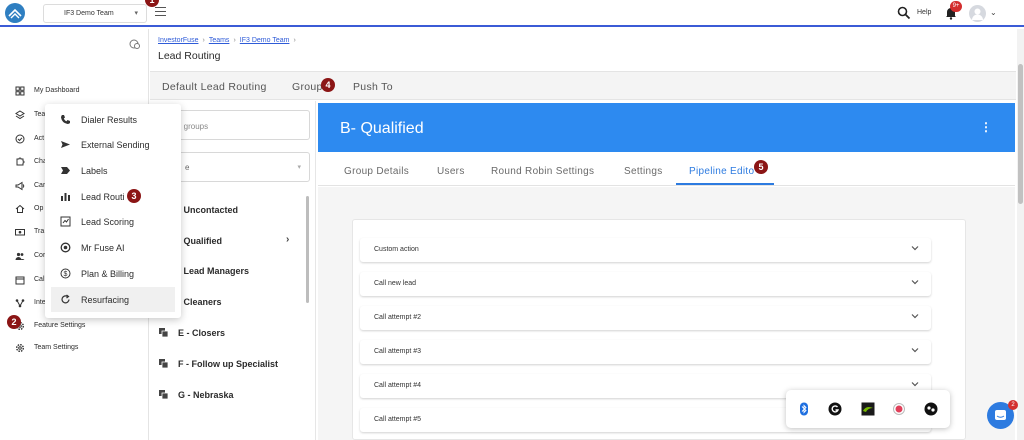 This screenshot has height=440, width=1024. Describe the element at coordinates (113, 247) in the screenshot. I see `flyout-item-mr-fuse-ai: Mr Fuse AI` at that location.